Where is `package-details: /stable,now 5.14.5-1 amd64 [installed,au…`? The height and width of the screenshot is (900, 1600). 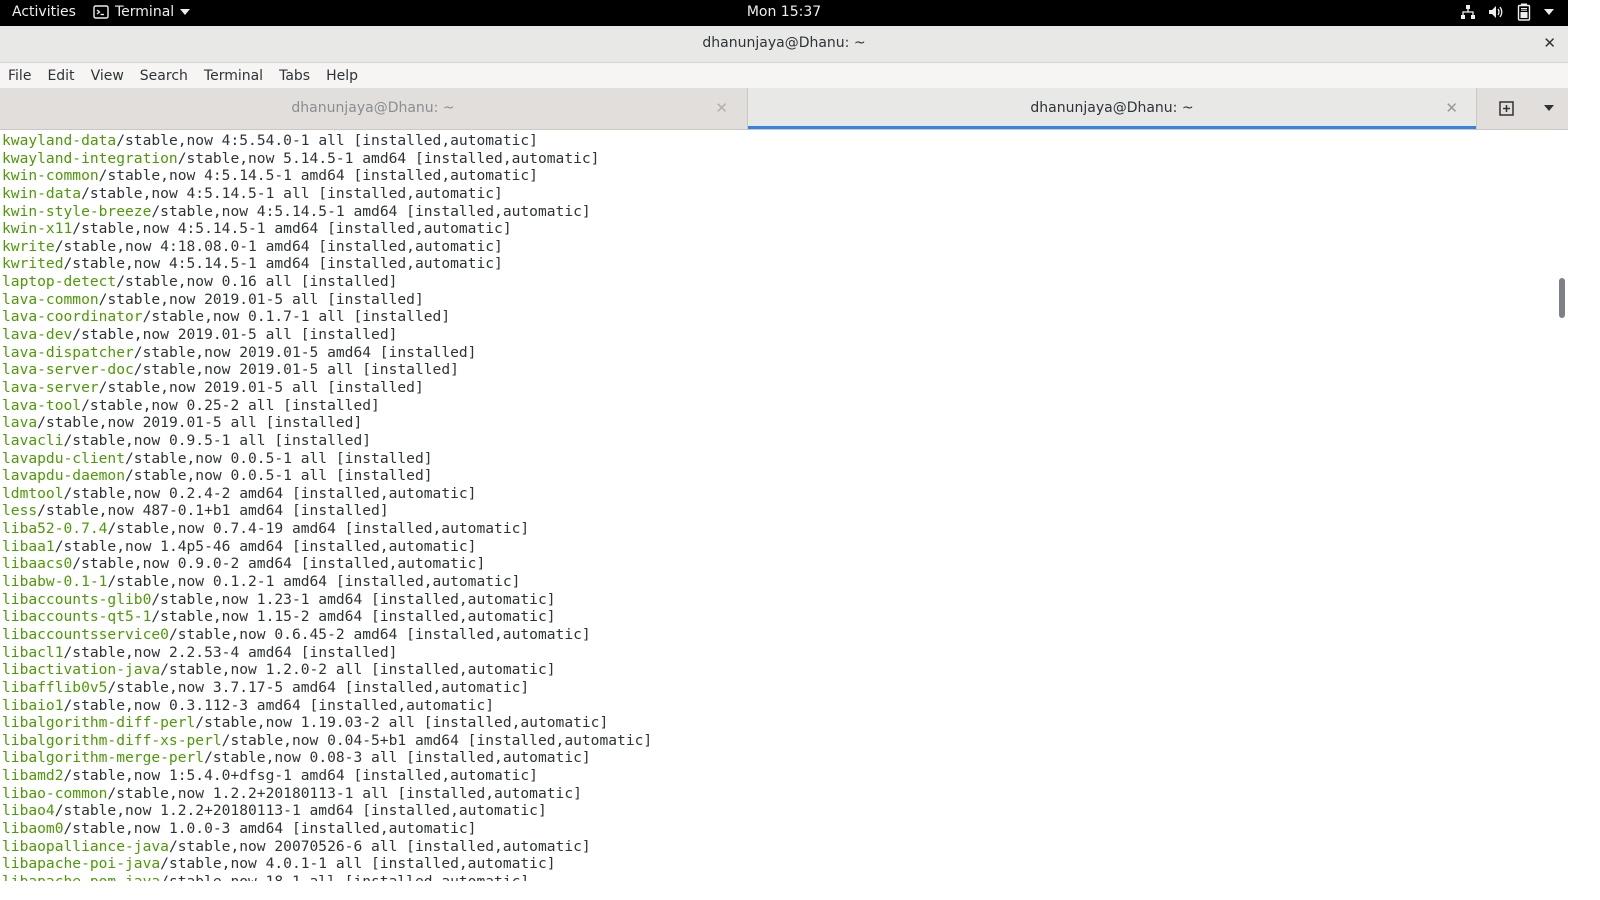
package-details: /stable,now 5.14.5-1 amd64 [installed,au… is located at coordinates (388, 158).